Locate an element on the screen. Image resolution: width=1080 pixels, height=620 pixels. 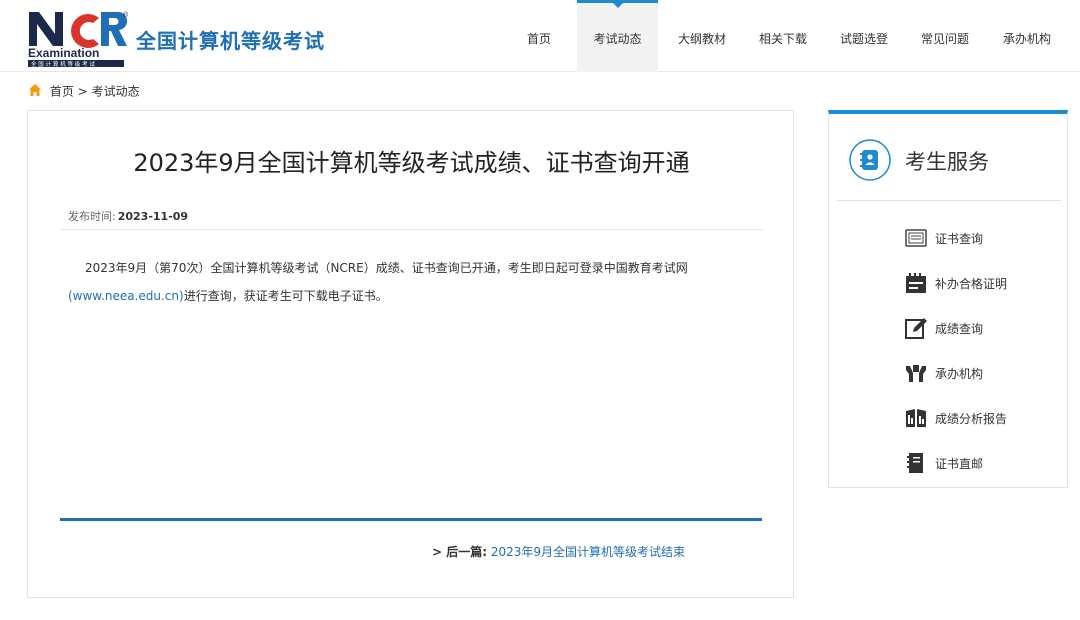
score-query-icon is located at coordinates (916, 328).